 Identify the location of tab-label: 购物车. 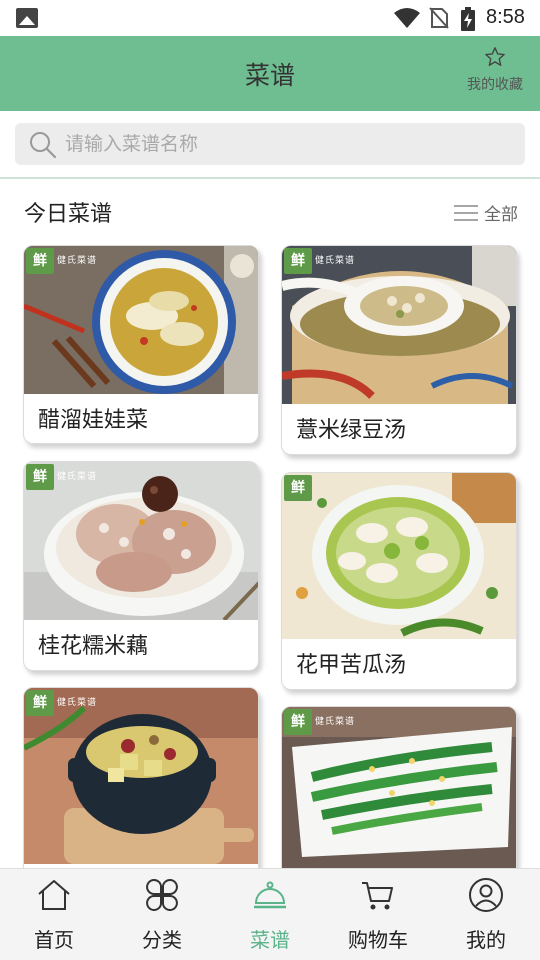
(378, 940).